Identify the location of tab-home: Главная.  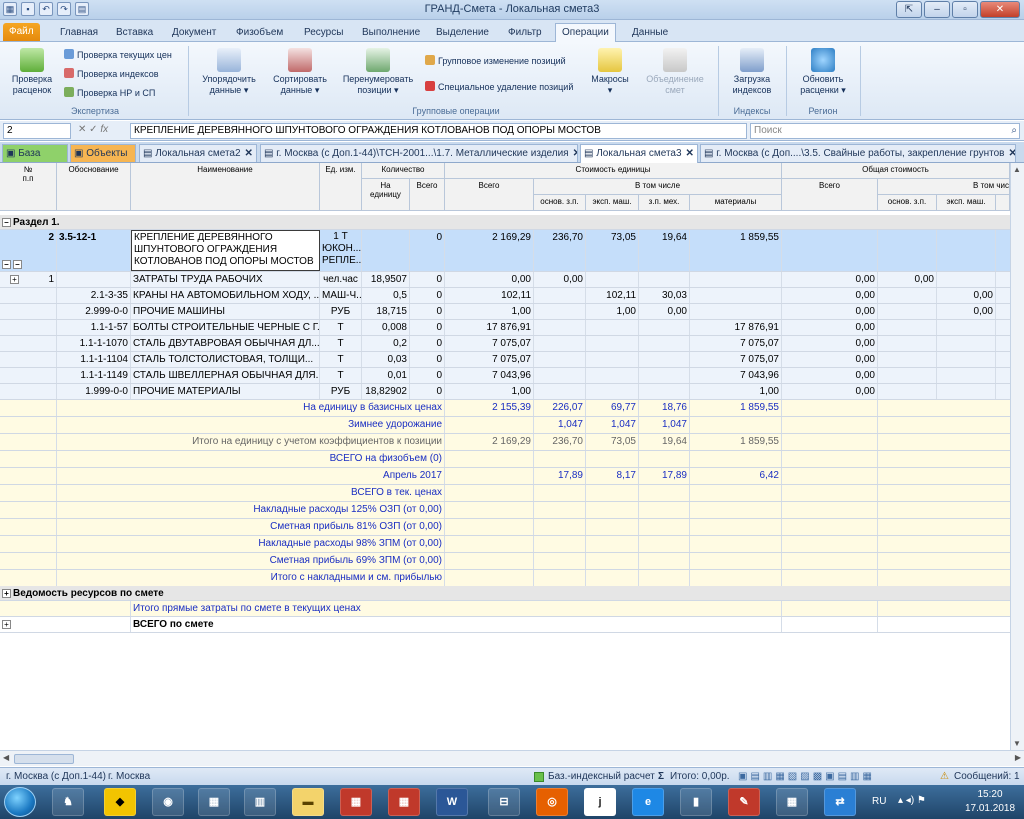
(79, 32).